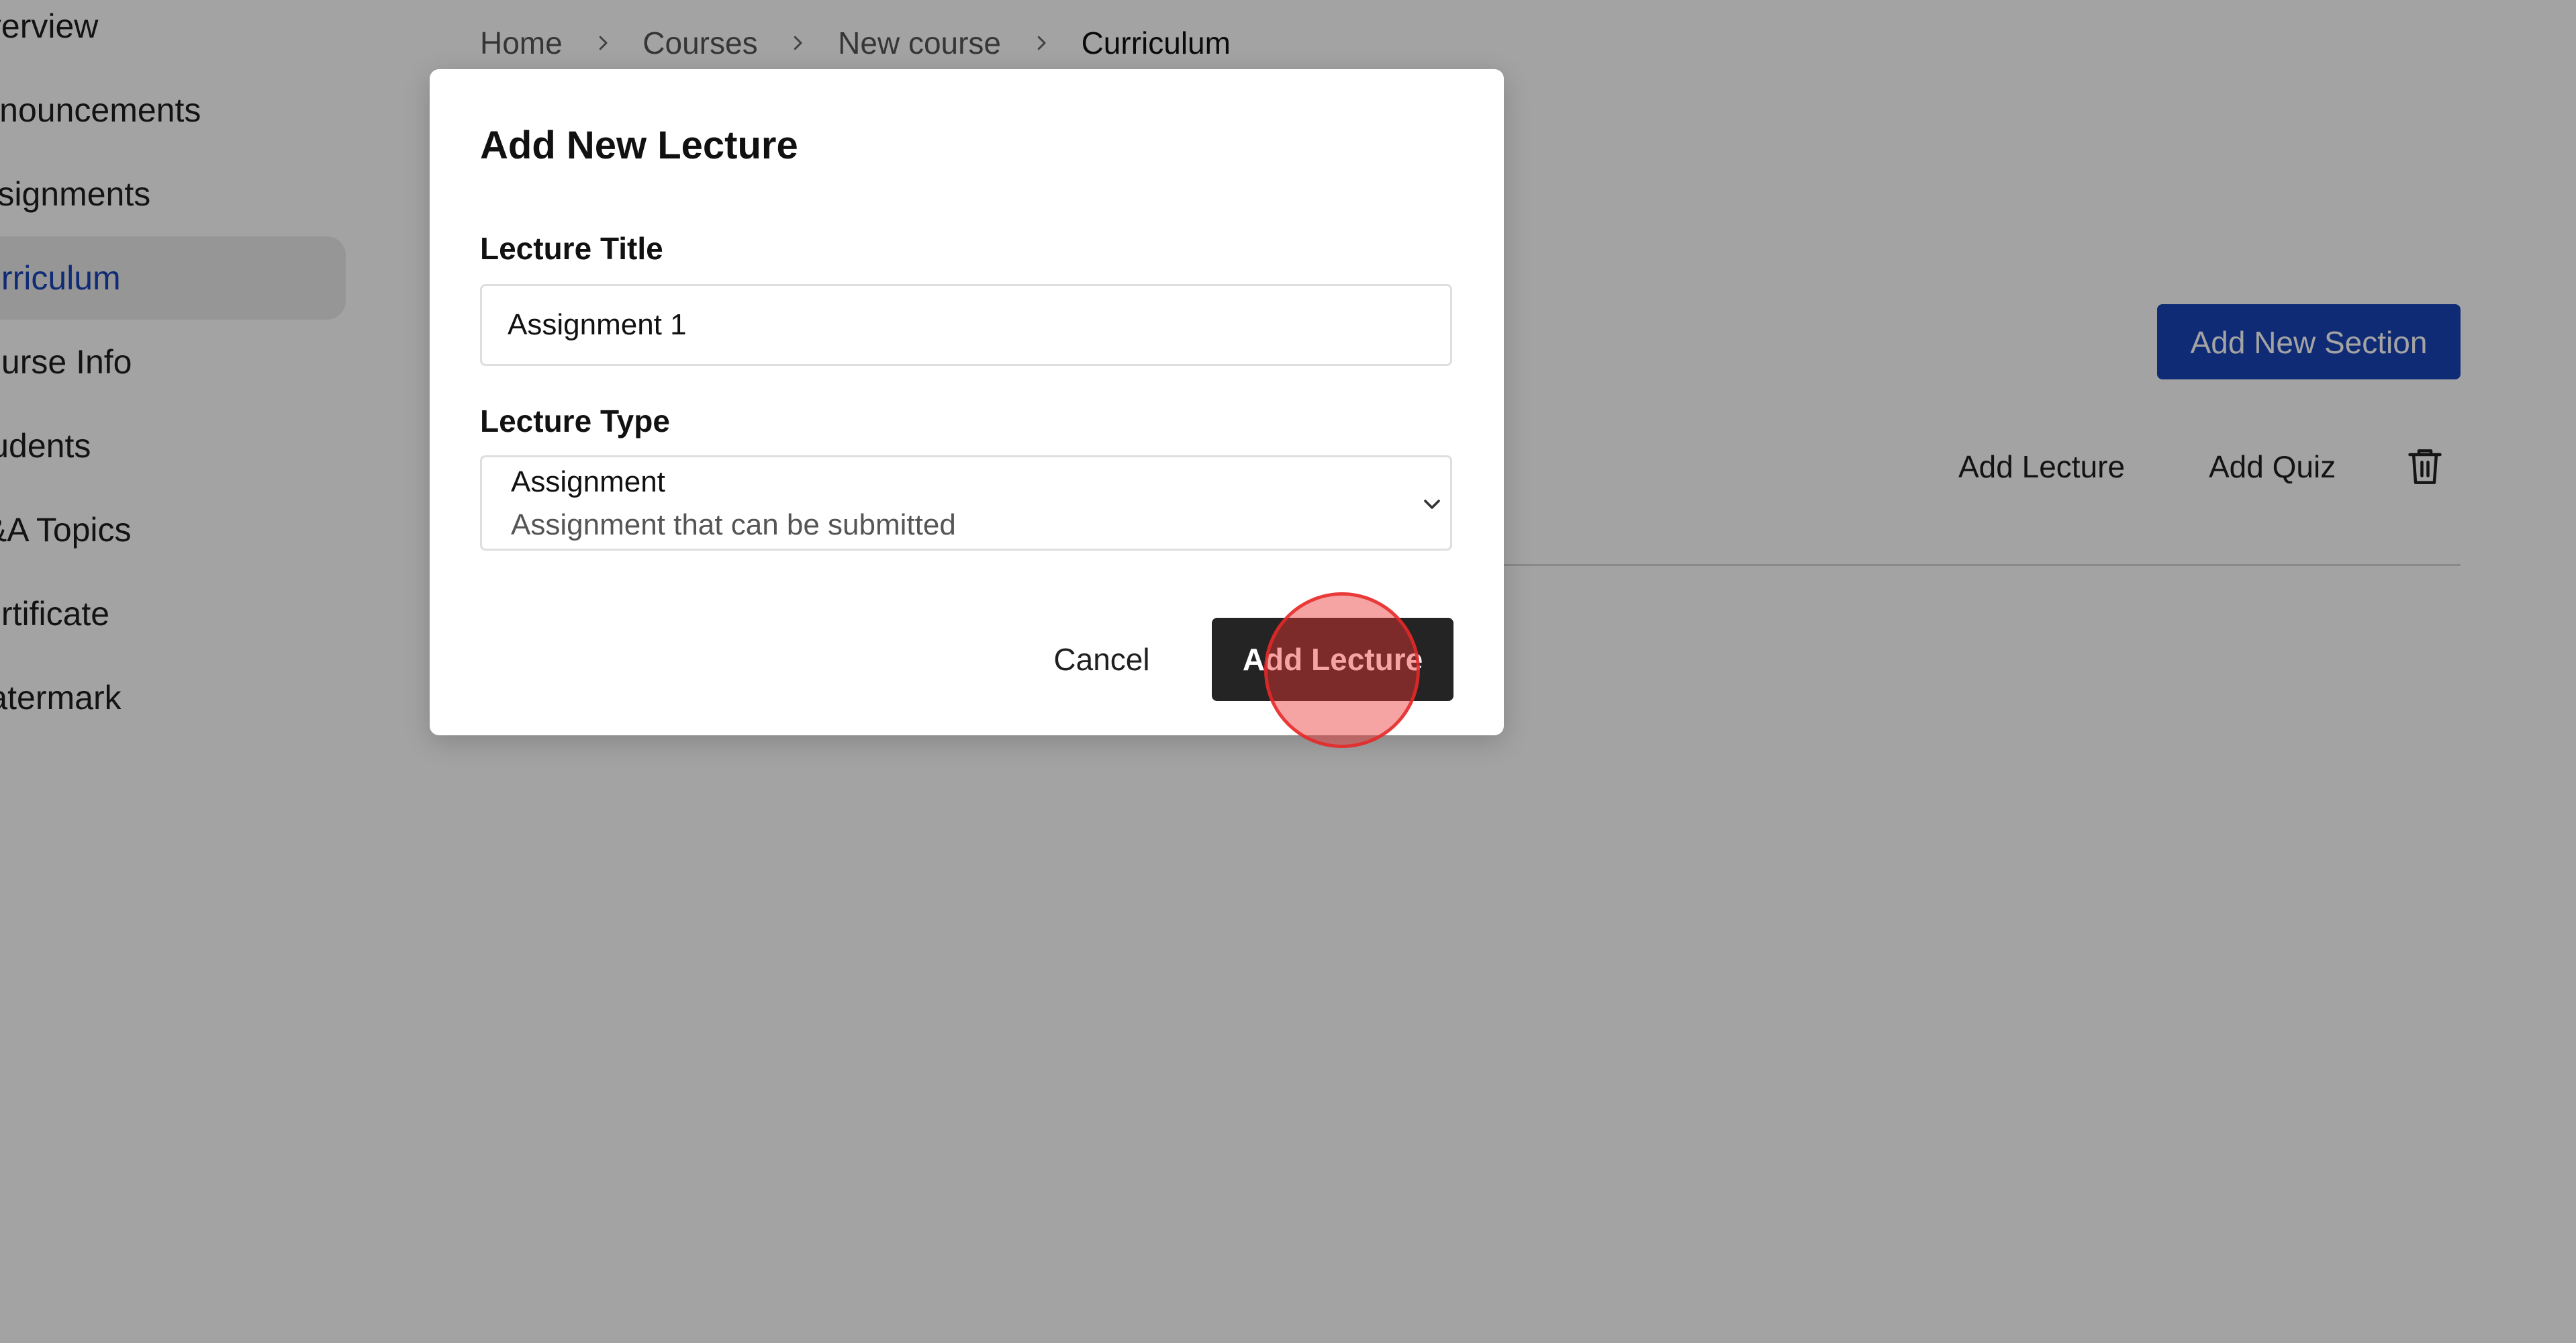  I want to click on lecture-type-description: Assignment that can be submitted, so click(733, 524).